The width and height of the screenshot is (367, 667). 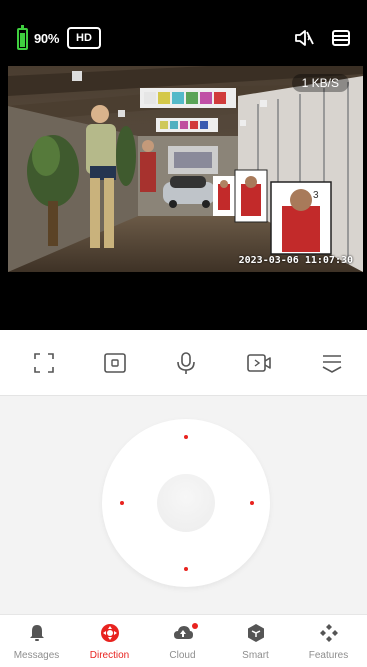 I want to click on tab-cloud: Cloud, so click(x=182, y=641).